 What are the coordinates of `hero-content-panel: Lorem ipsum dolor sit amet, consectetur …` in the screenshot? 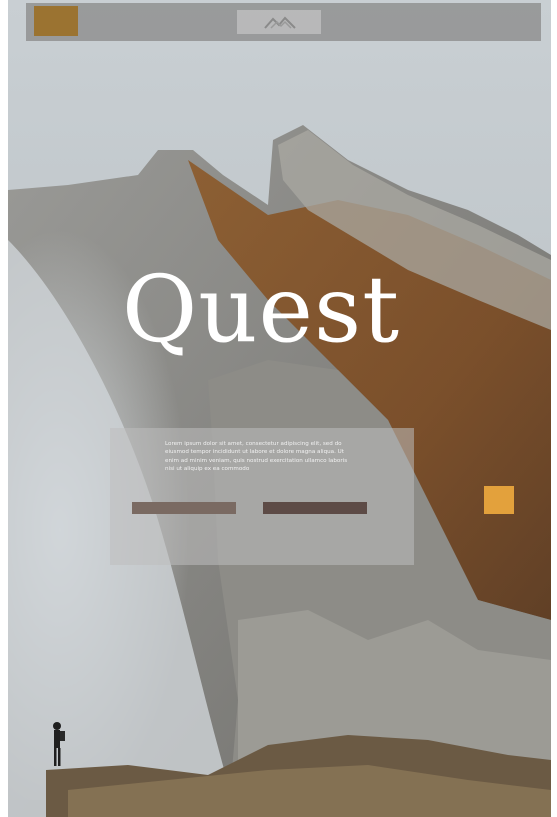 It's located at (262, 496).